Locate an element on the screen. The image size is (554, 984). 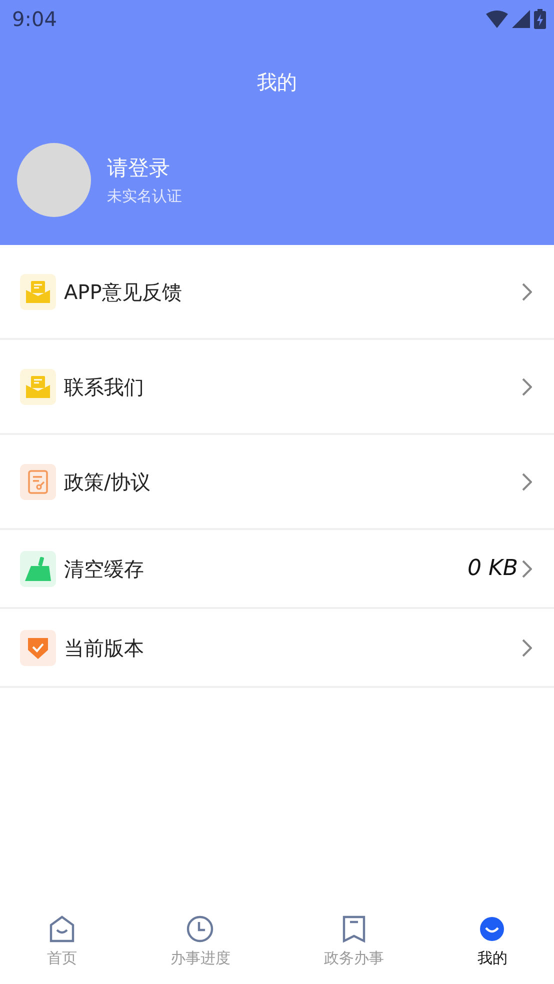
menu-item: 联系我们 is located at coordinates (277, 387).